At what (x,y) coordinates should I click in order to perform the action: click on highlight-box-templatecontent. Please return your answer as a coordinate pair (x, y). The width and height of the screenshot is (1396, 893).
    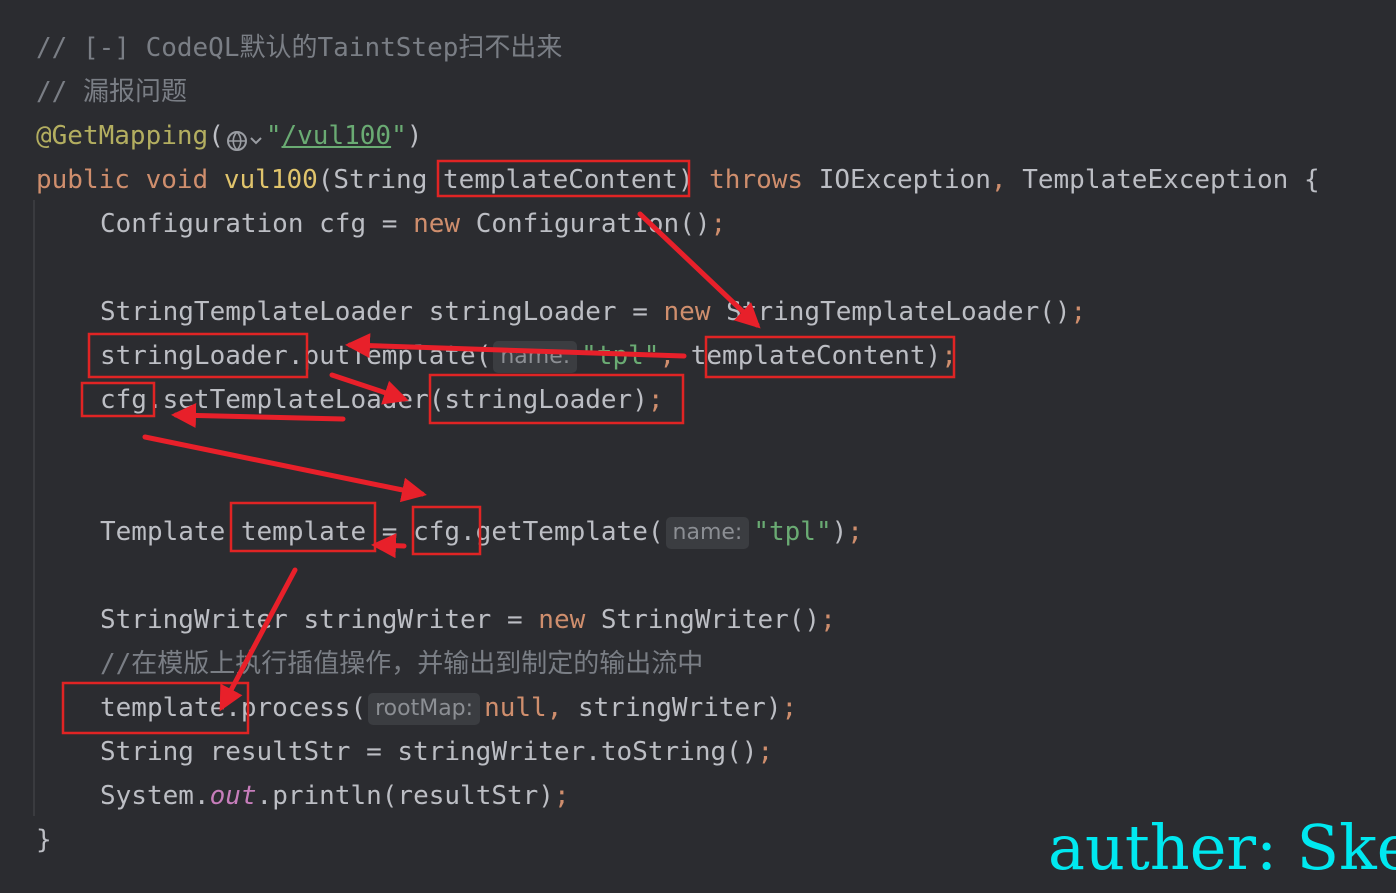
    Looking at the image, I should click on (830, 357).